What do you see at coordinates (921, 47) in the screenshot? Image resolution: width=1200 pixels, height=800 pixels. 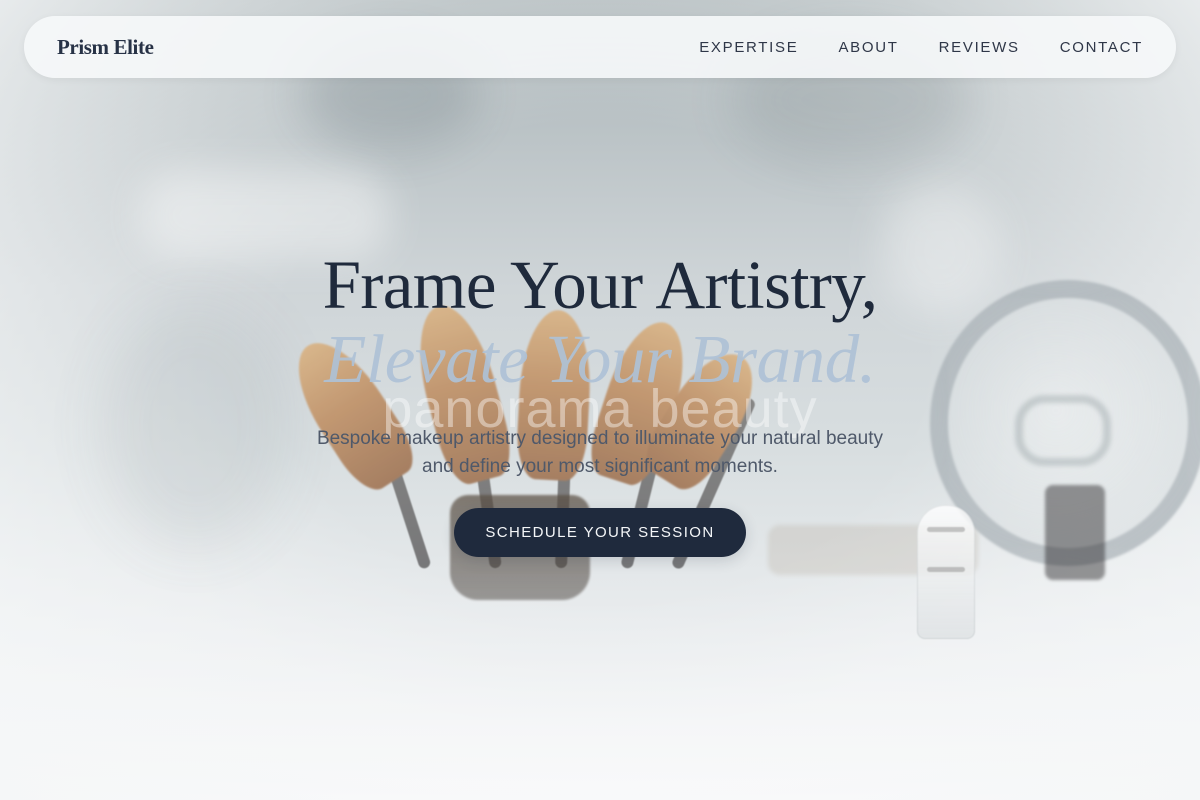 I see `main-menu: EXPERTISE ABOUT REVIEWS CONTACT` at bounding box center [921, 47].